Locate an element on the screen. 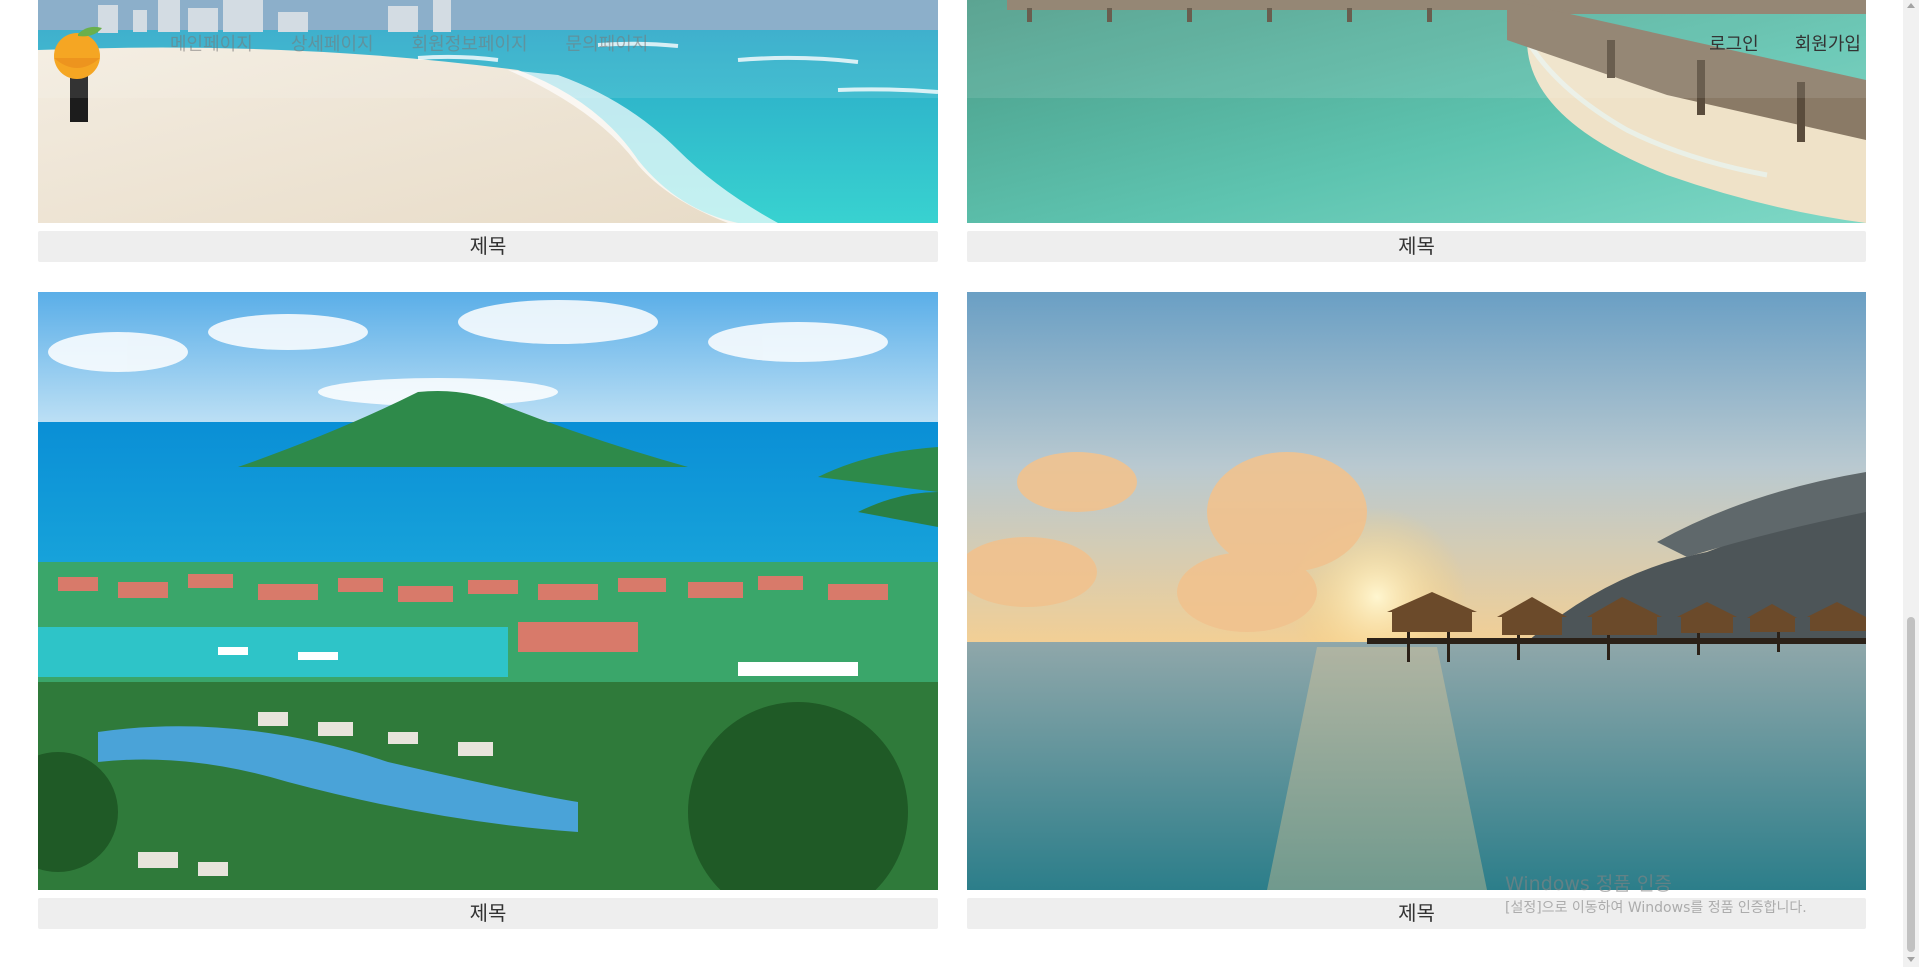 The width and height of the screenshot is (1919, 967). auth-links: 로그인 회원가입 is located at coordinates (1785, 43).